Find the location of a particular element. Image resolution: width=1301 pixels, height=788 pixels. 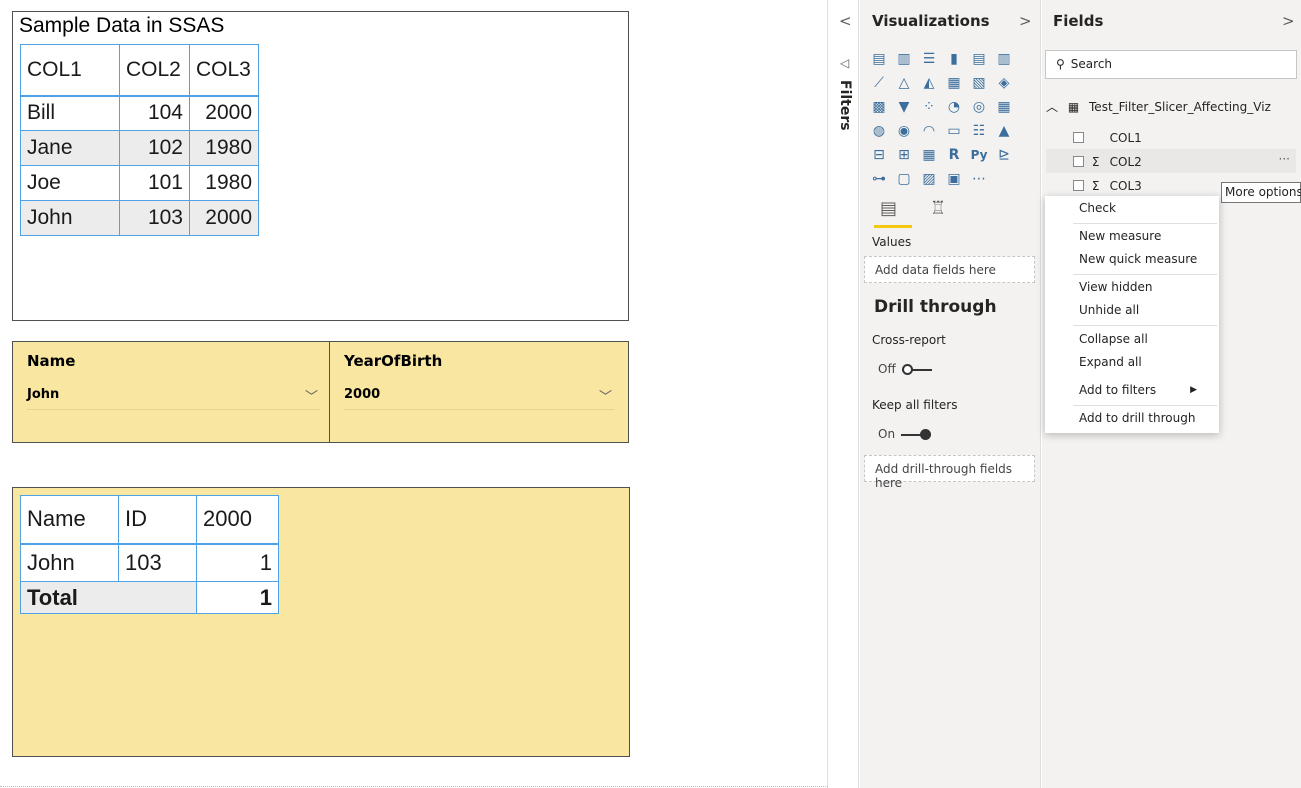

expand-filters-icon: ◁ is located at coordinates (844, 63).